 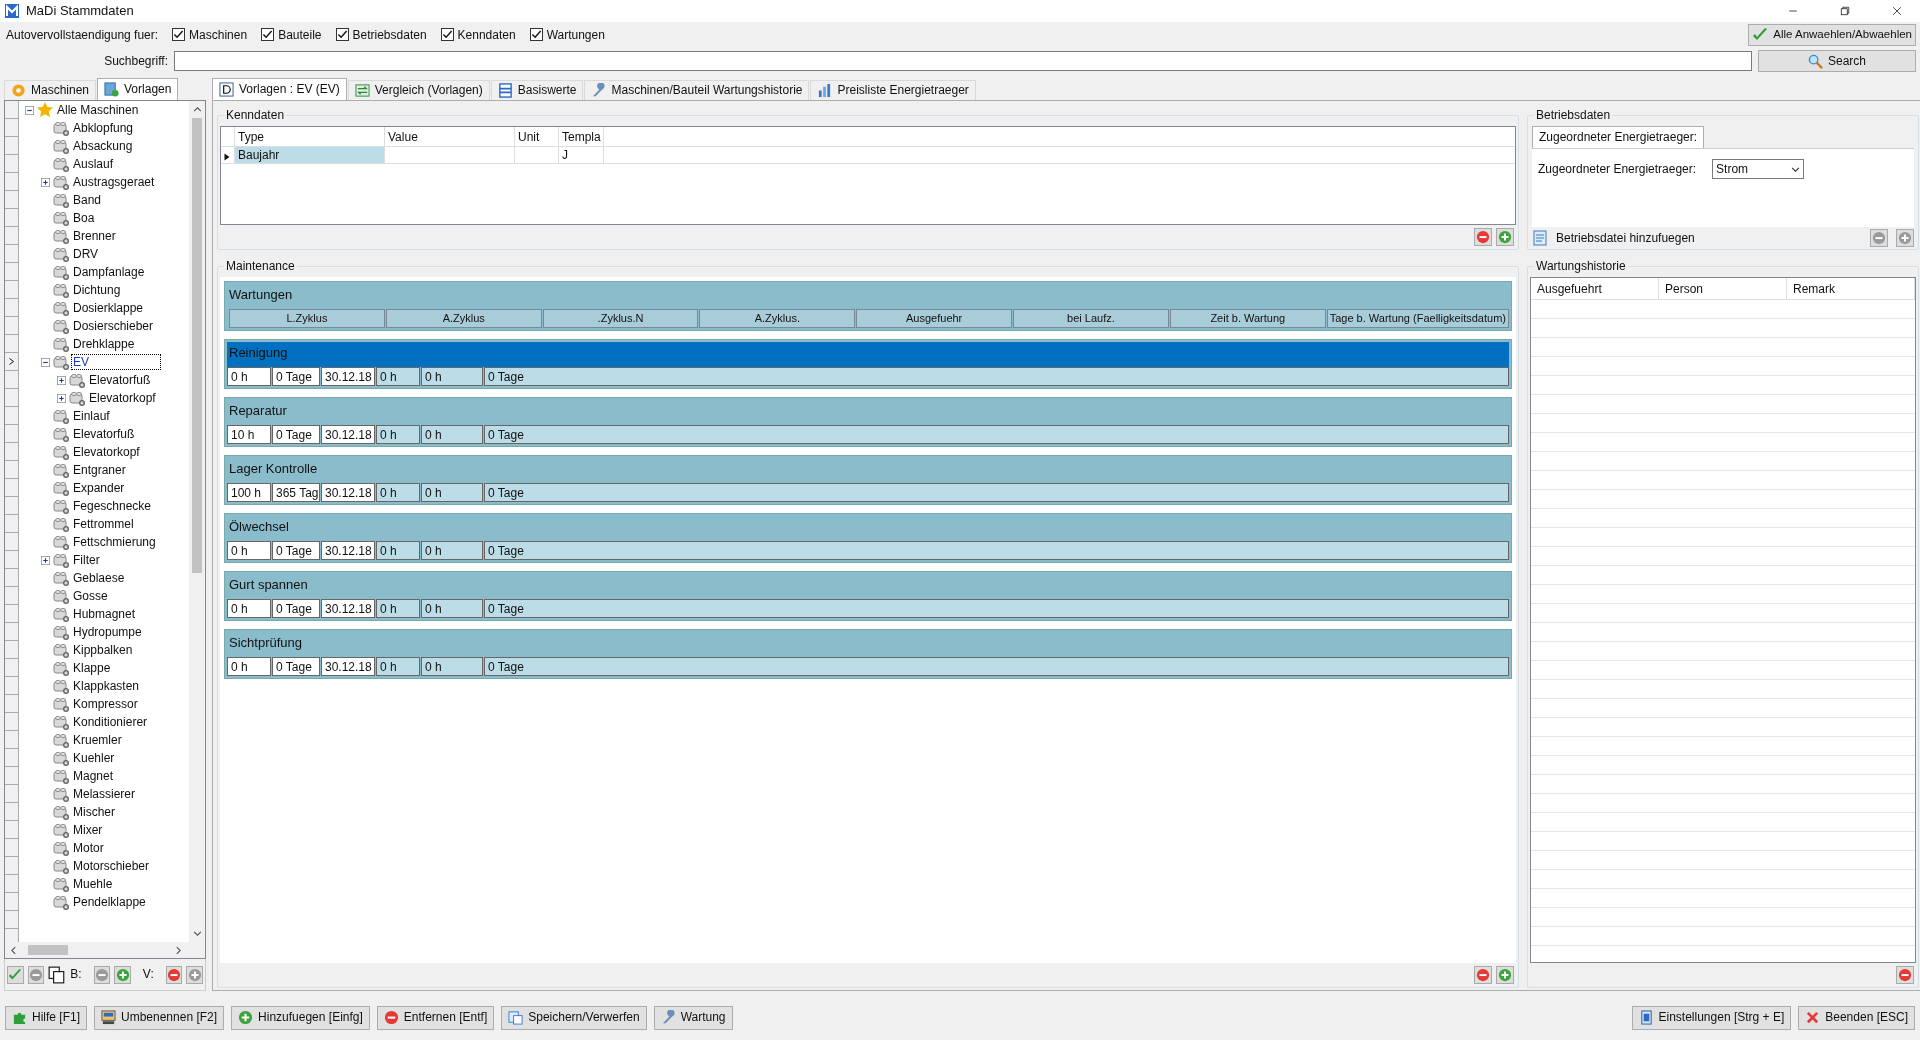 What do you see at coordinates (105, 704) in the screenshot?
I see `tree-item: Kompressor` at bounding box center [105, 704].